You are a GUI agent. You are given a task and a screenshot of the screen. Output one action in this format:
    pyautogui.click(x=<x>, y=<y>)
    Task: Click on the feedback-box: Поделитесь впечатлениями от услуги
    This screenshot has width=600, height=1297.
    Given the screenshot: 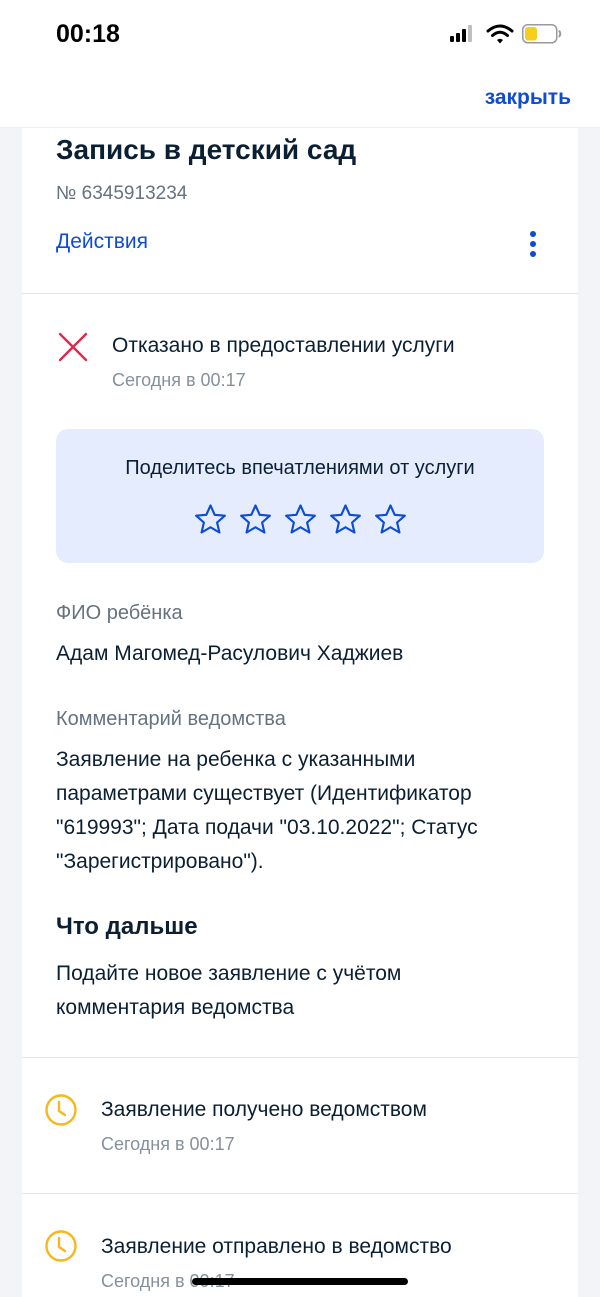 What is the action you would take?
    pyautogui.click(x=300, y=496)
    